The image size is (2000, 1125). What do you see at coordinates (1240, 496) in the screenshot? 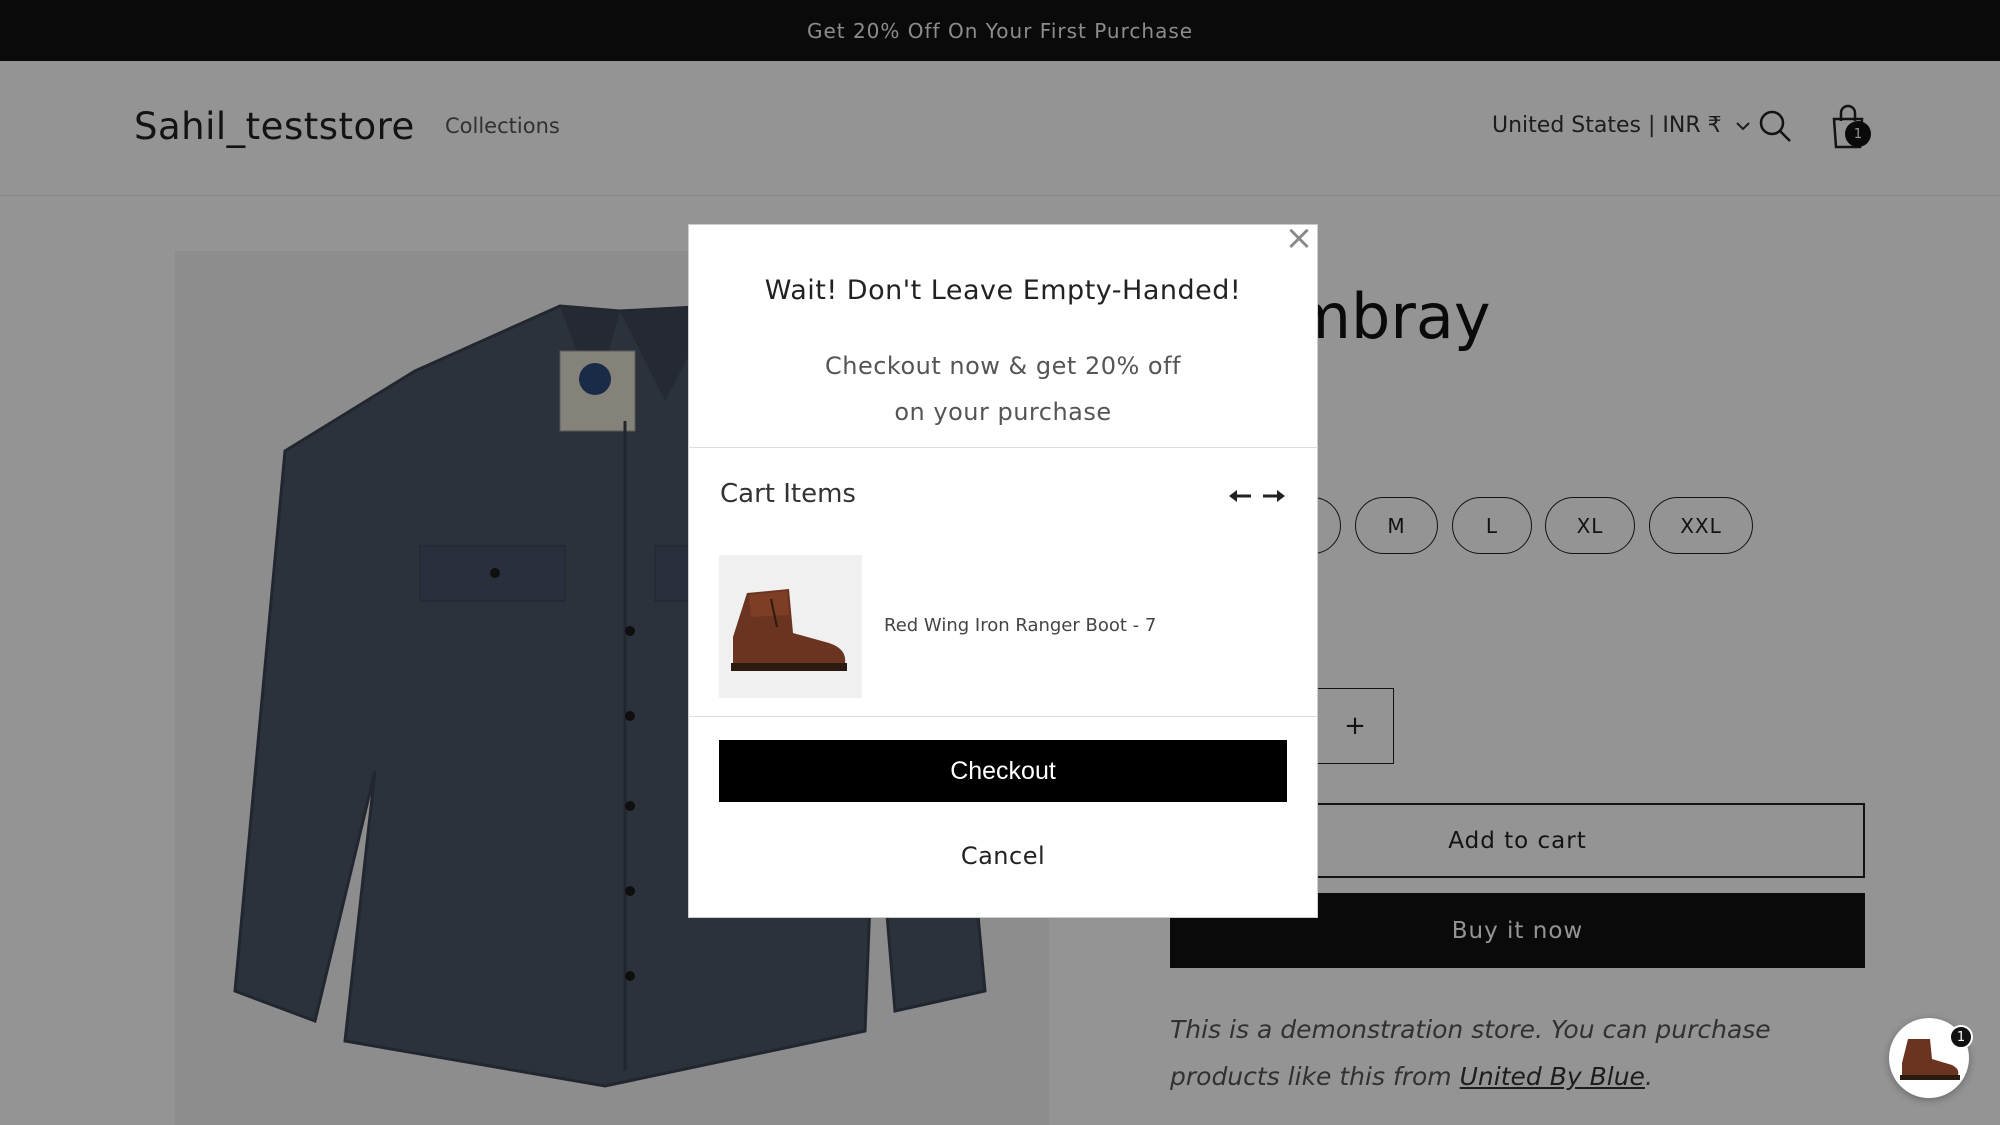
I see `arrow-left-icon` at bounding box center [1240, 496].